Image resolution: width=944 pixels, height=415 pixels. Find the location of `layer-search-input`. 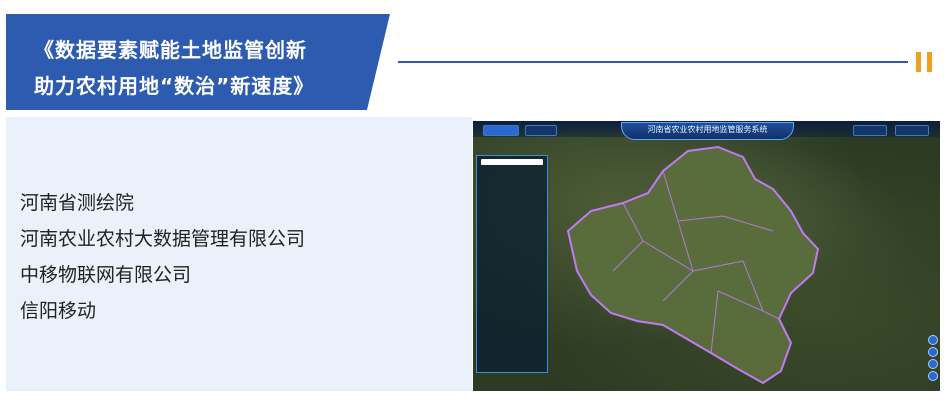

layer-search-input is located at coordinates (512, 162).